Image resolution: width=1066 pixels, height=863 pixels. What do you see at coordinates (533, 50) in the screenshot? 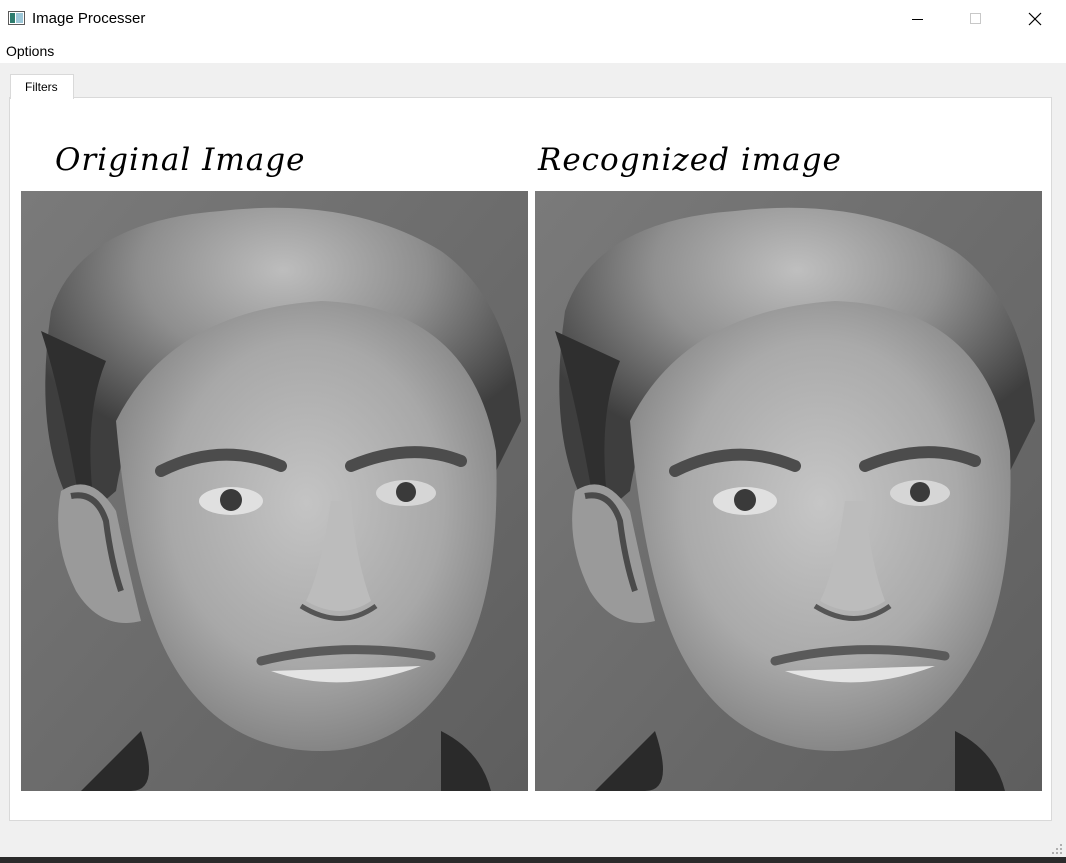
I see `menu-bar: Options` at bounding box center [533, 50].